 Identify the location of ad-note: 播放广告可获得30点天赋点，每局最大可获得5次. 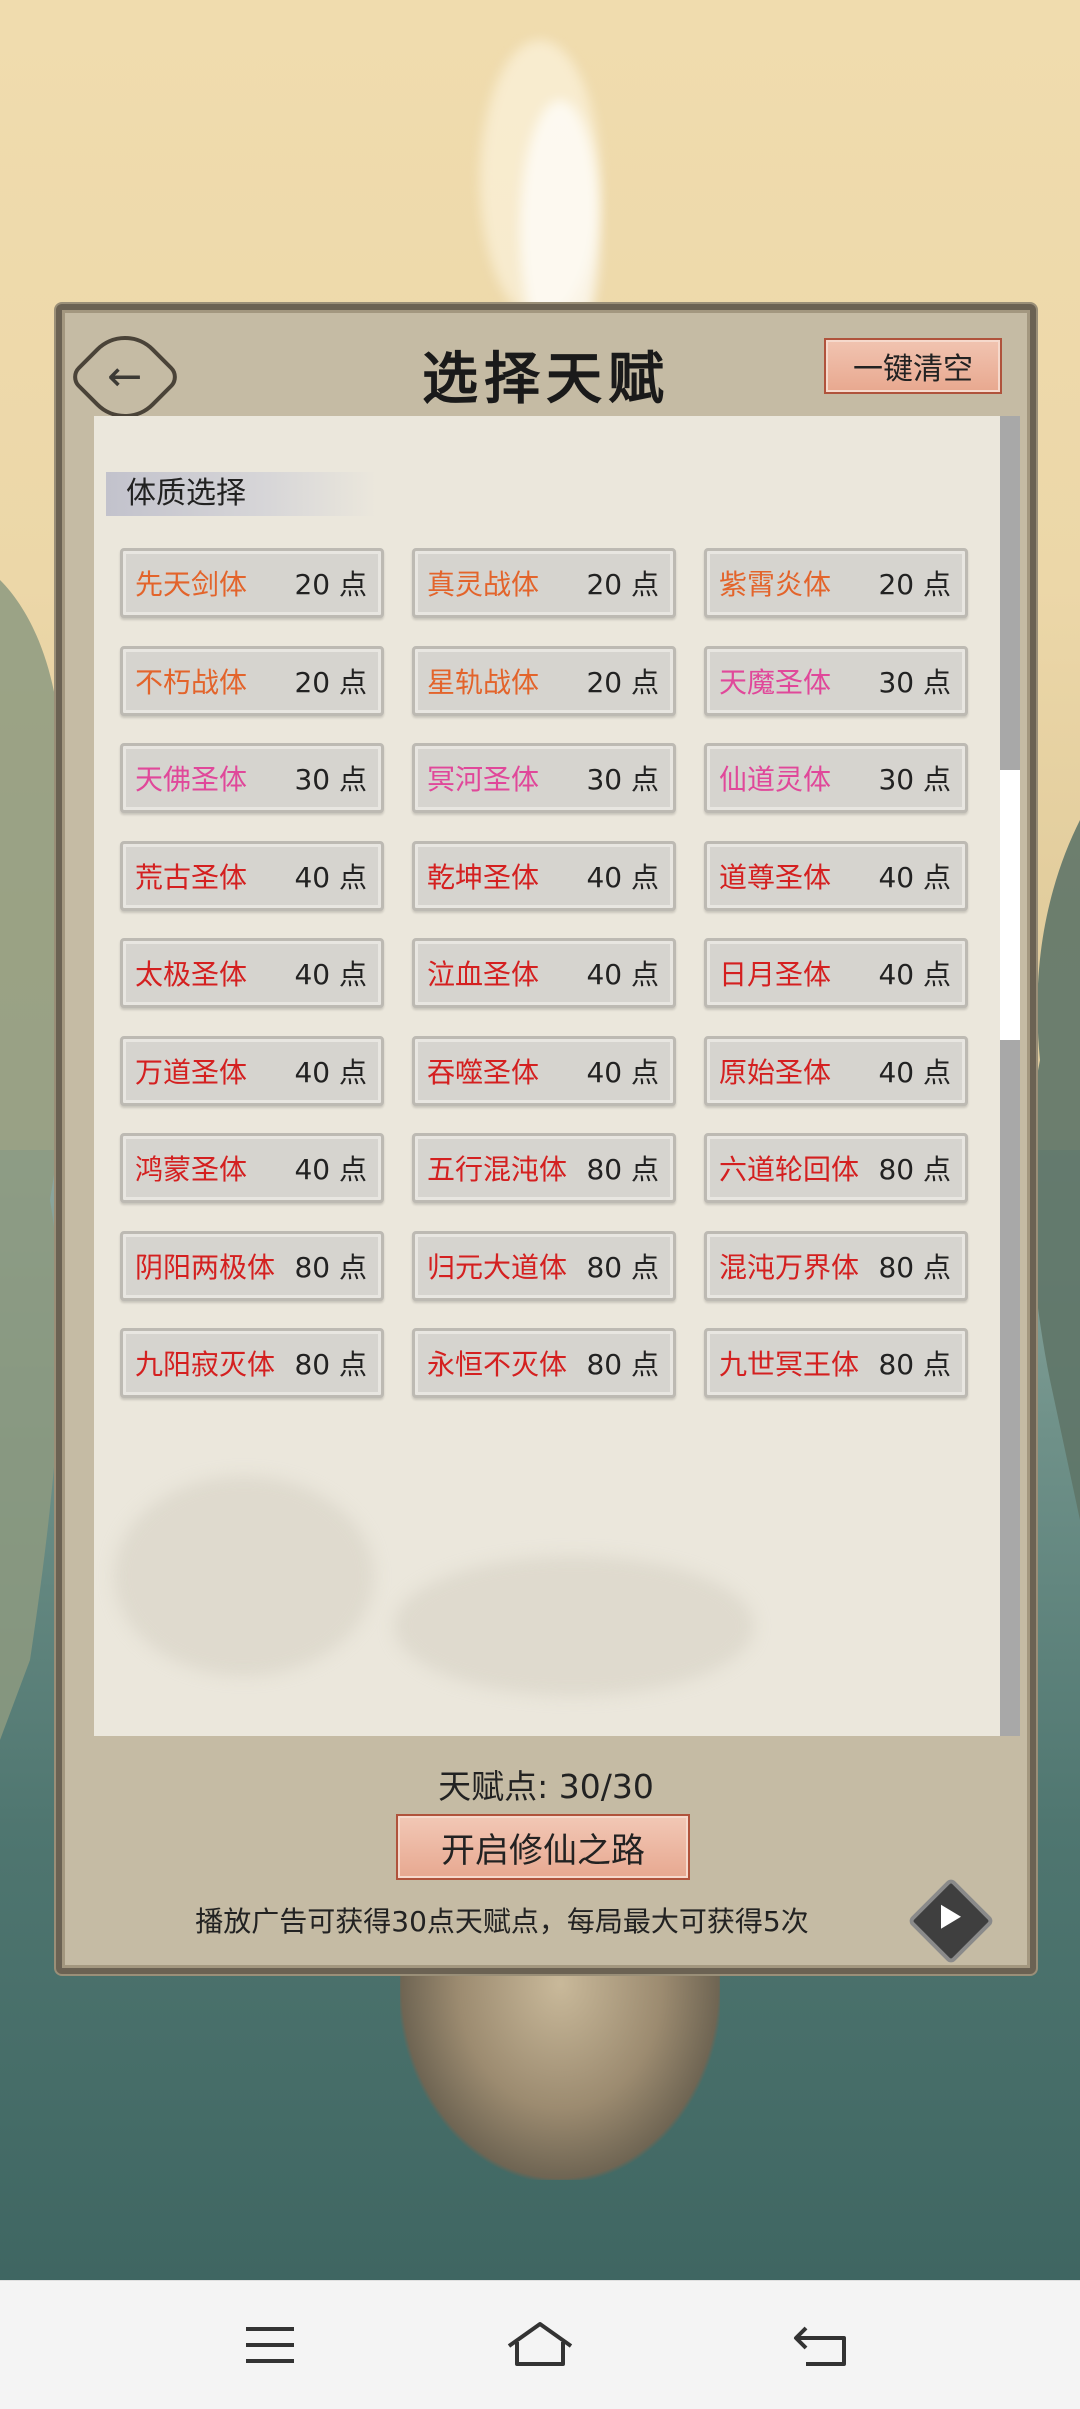
(502, 1921).